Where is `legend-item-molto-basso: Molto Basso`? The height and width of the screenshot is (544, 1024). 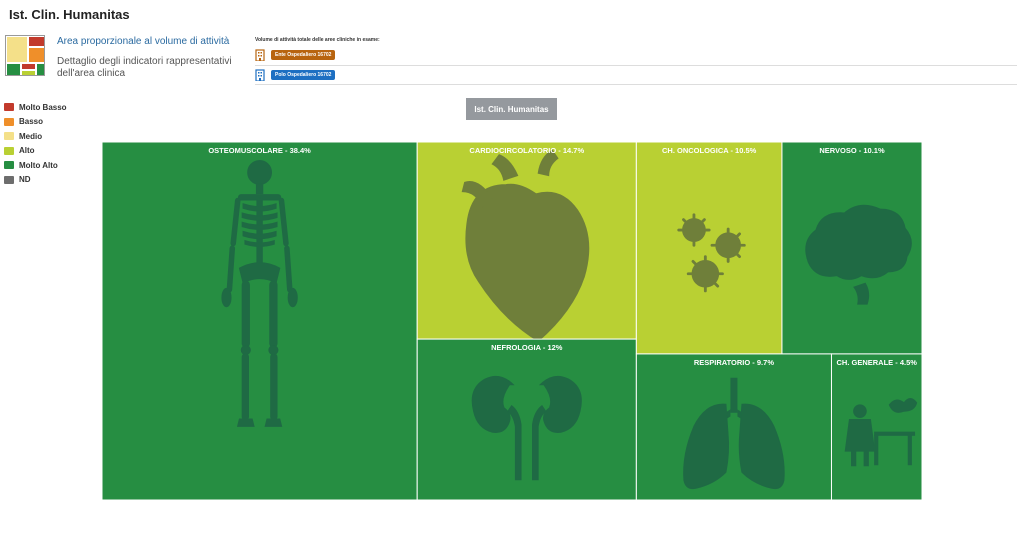
legend-item-molto-basso: Molto Basso is located at coordinates (35, 107).